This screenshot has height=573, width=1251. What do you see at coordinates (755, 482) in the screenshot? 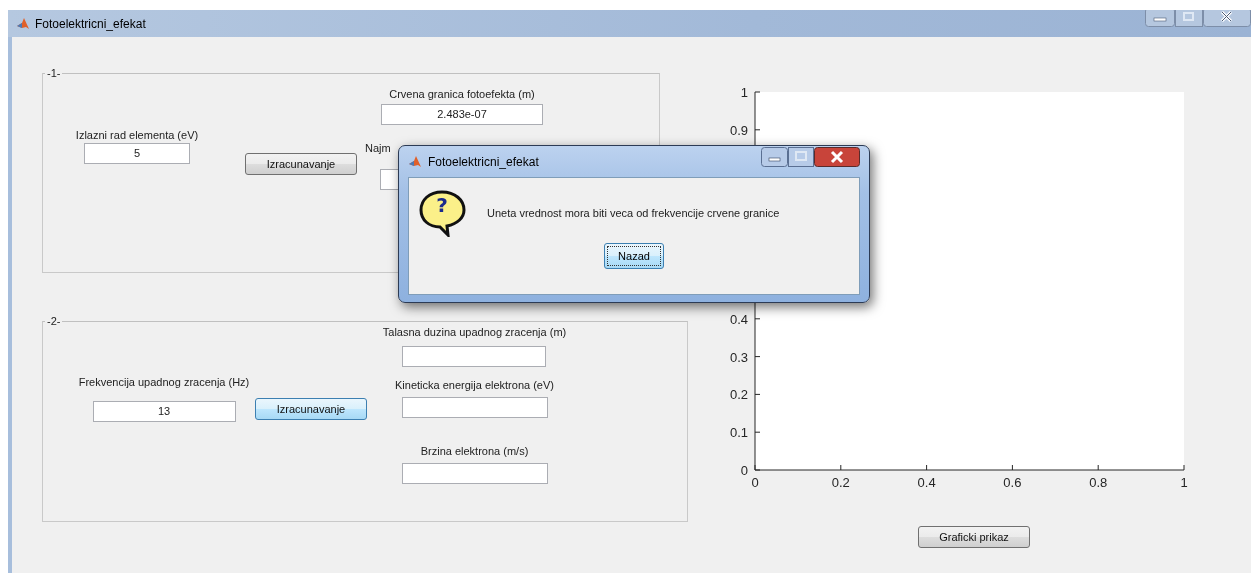
I see `x-tick-label: 0` at bounding box center [755, 482].